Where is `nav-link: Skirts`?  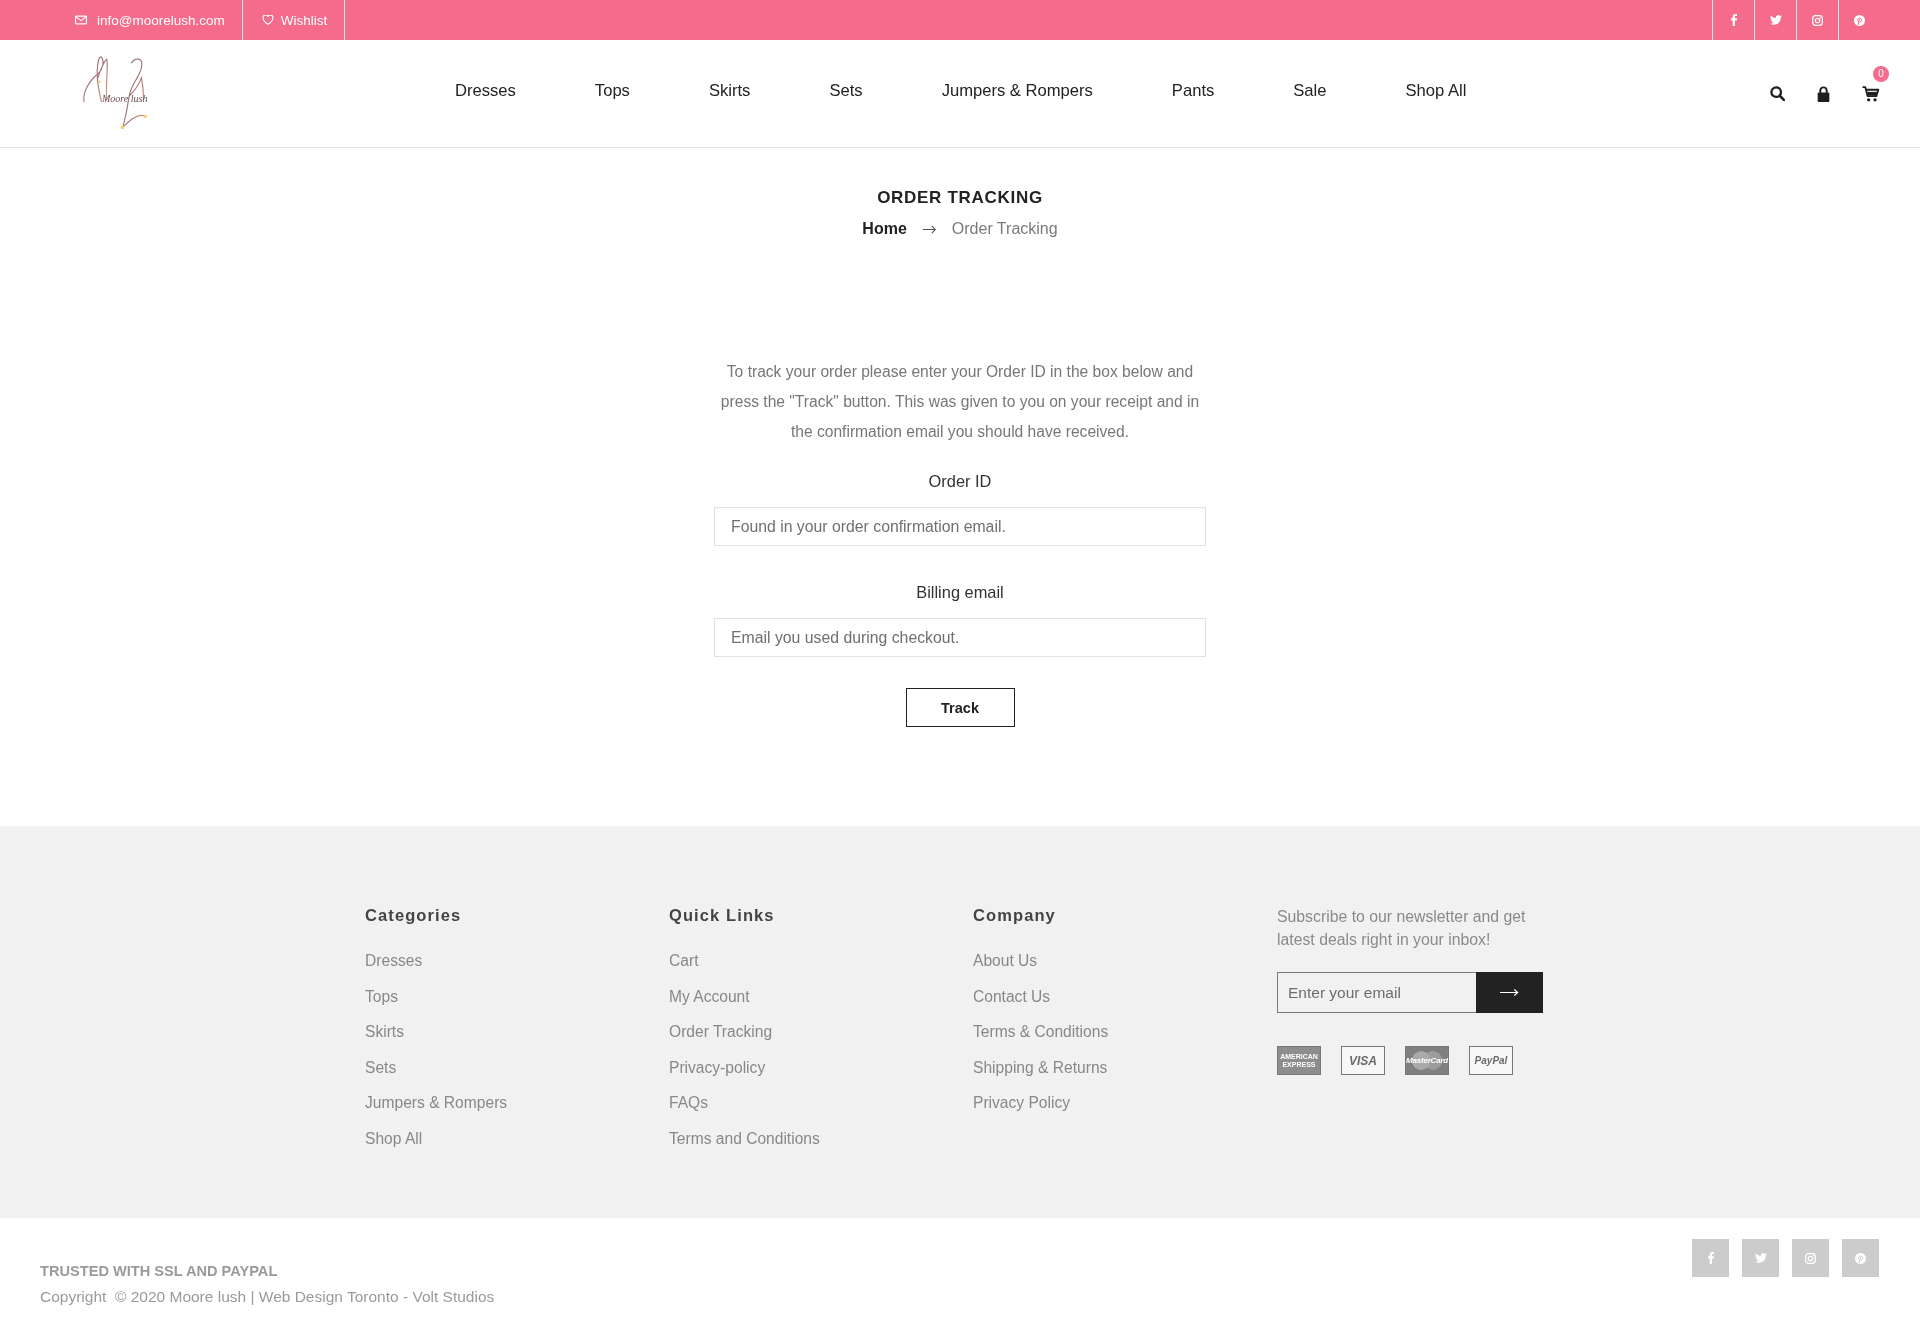 nav-link: Skirts is located at coordinates (729, 90).